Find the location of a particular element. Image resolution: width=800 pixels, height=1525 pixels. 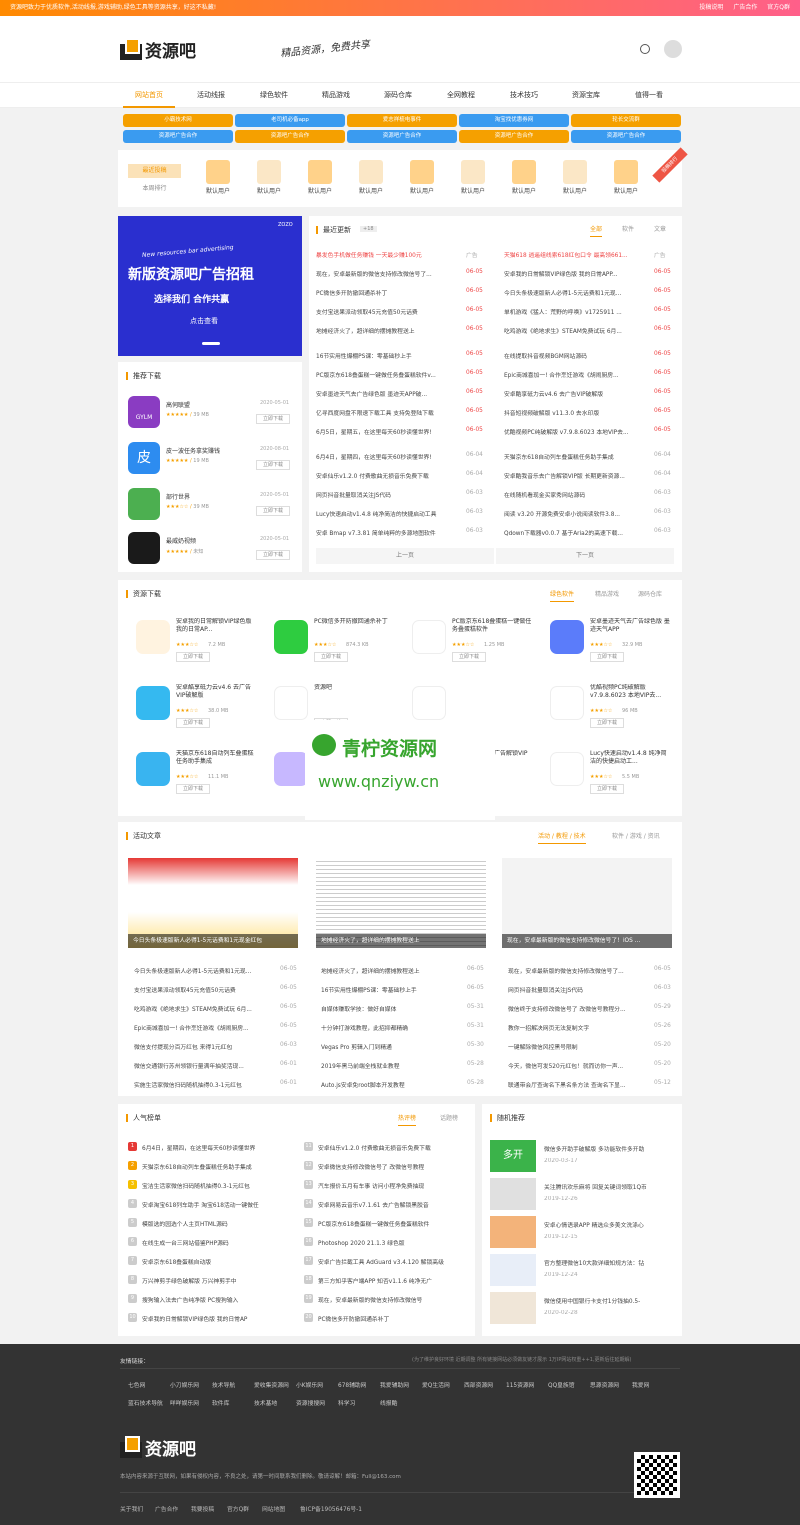

footer-sitemap: 网站地图 is located at coordinates (273, 1508).